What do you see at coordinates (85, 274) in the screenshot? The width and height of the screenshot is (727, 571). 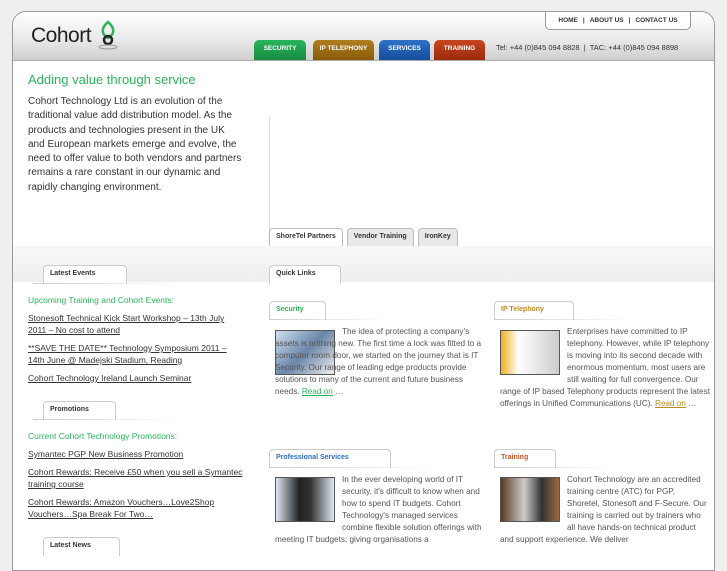 I see `latest-events-tab: Latest Events` at bounding box center [85, 274].